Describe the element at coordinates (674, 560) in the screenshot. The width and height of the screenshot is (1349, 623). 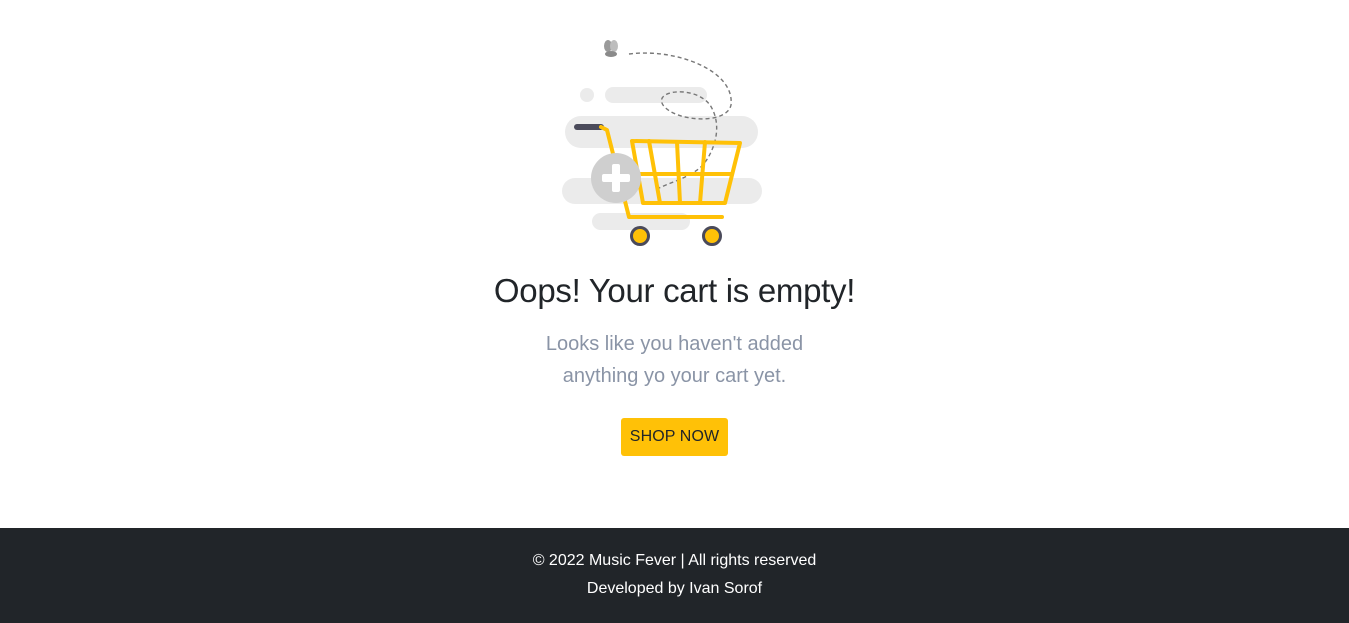
I see `footer-copyright: © 2022 Music Fever | All rights reserved` at that location.